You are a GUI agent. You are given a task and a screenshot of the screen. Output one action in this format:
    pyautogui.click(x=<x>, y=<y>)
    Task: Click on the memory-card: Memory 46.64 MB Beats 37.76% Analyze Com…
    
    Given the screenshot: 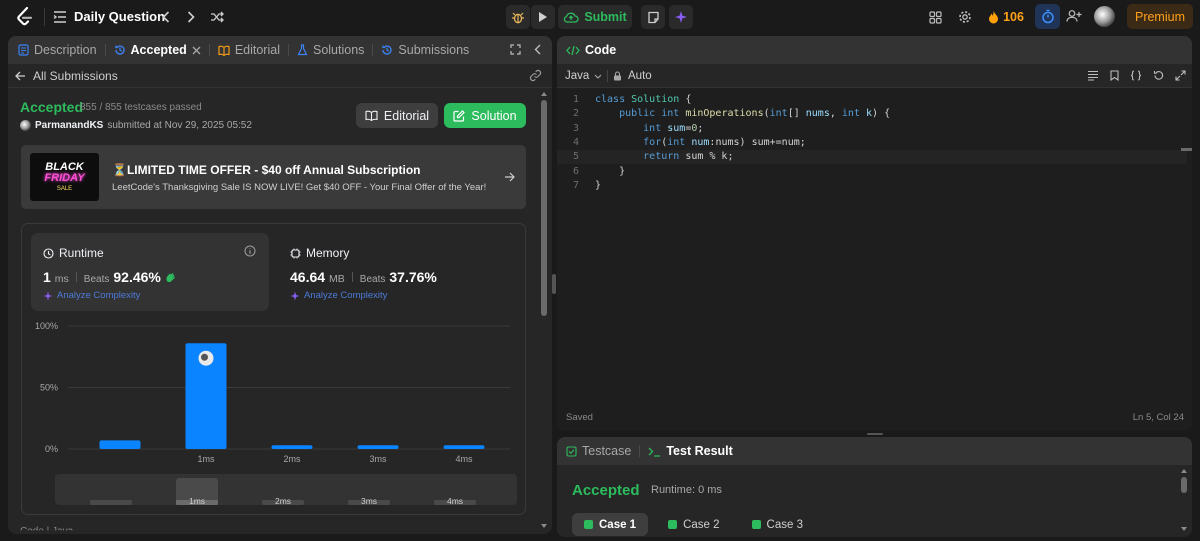 What is the action you would take?
    pyautogui.click(x=397, y=272)
    